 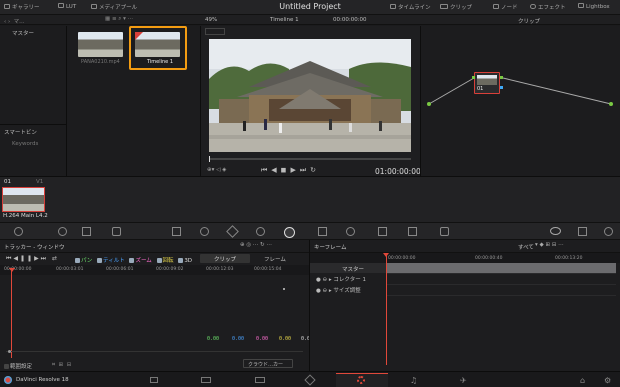 What do you see at coordinates (67, 6) in the screenshot?
I see `lut-button: LUT` at bounding box center [67, 6].